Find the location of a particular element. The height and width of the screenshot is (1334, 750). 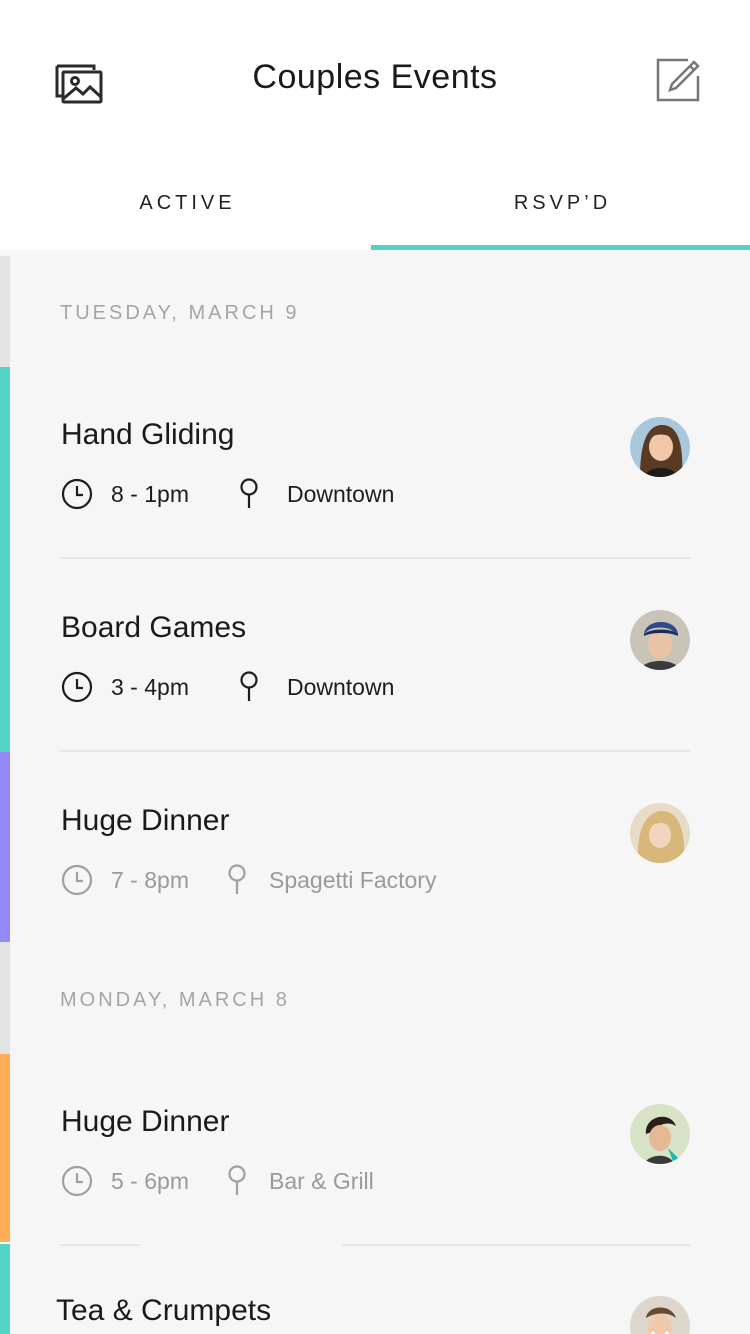

event-time: 5 - 6pm is located at coordinates (150, 1180).